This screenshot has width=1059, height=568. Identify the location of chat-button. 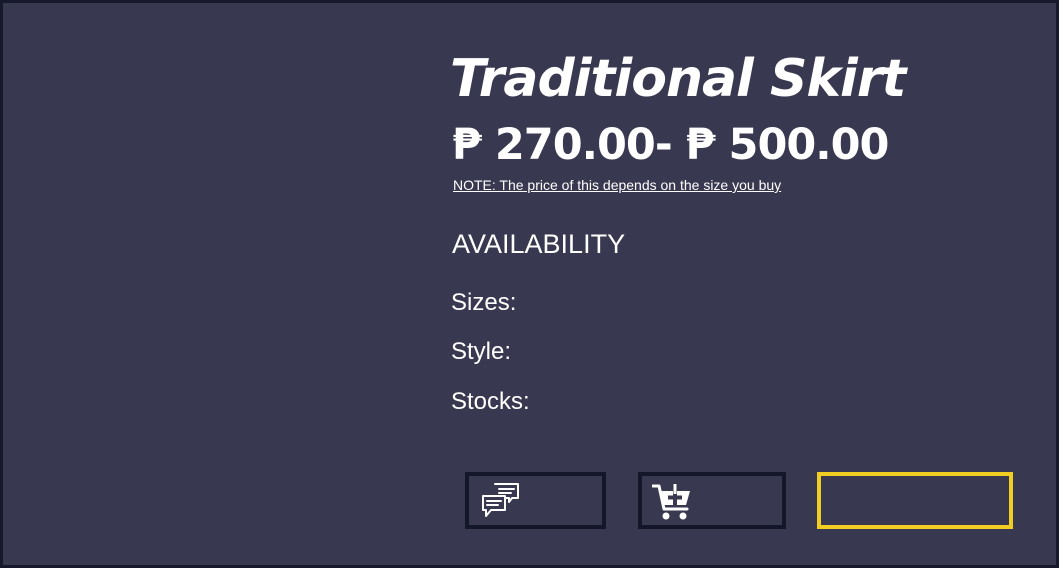
(535, 500).